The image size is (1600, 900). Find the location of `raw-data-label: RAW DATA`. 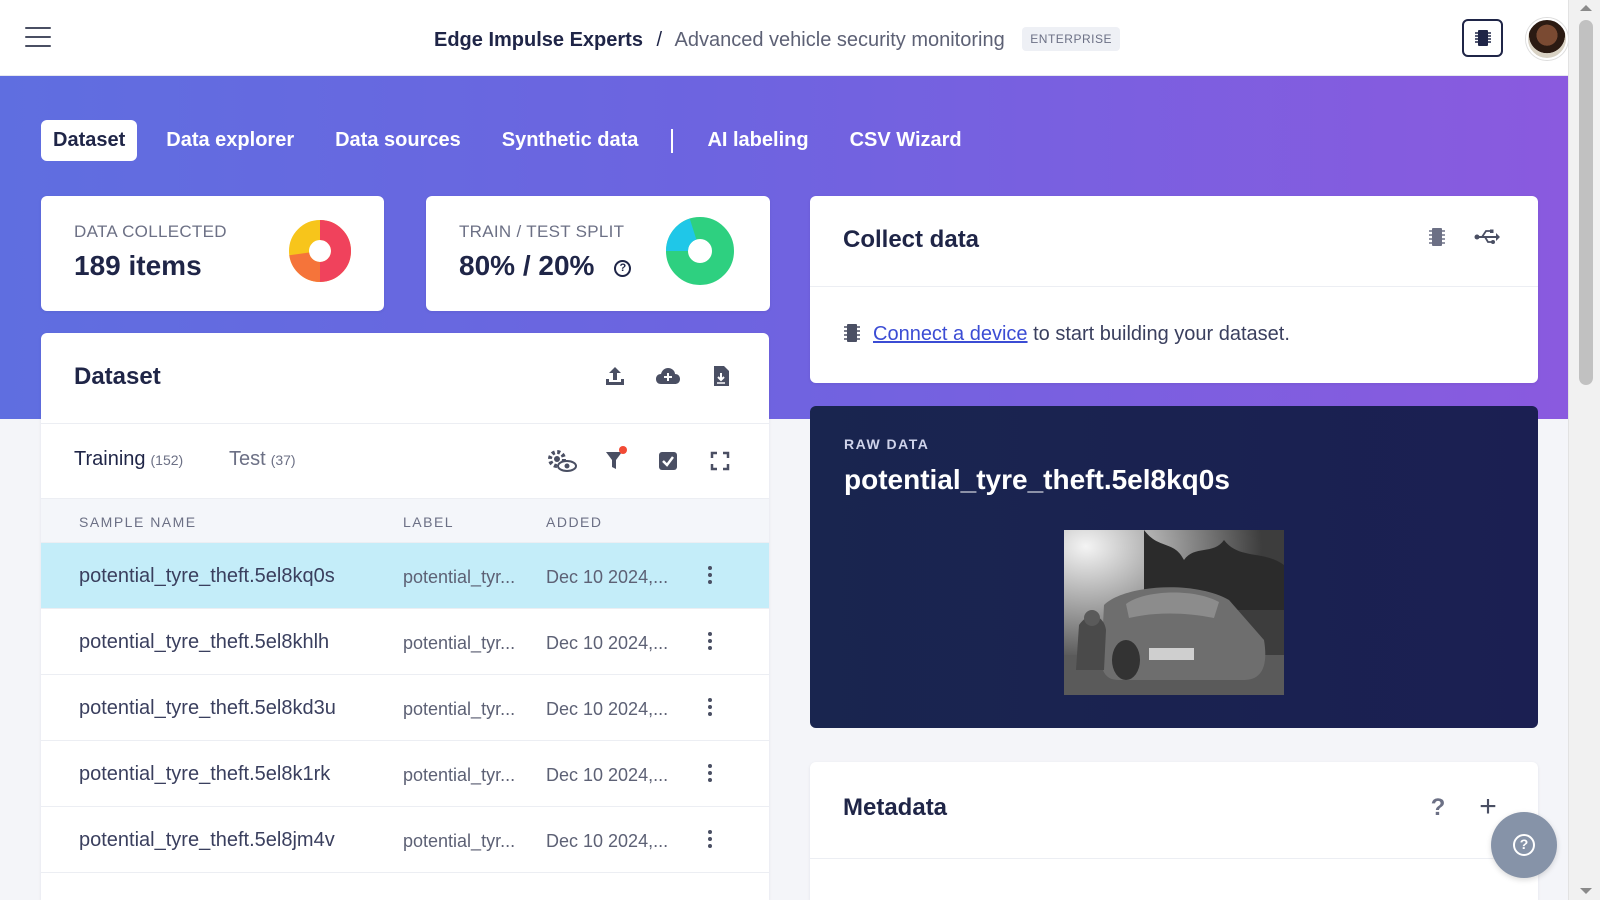

raw-data-label: RAW DATA is located at coordinates (887, 444).